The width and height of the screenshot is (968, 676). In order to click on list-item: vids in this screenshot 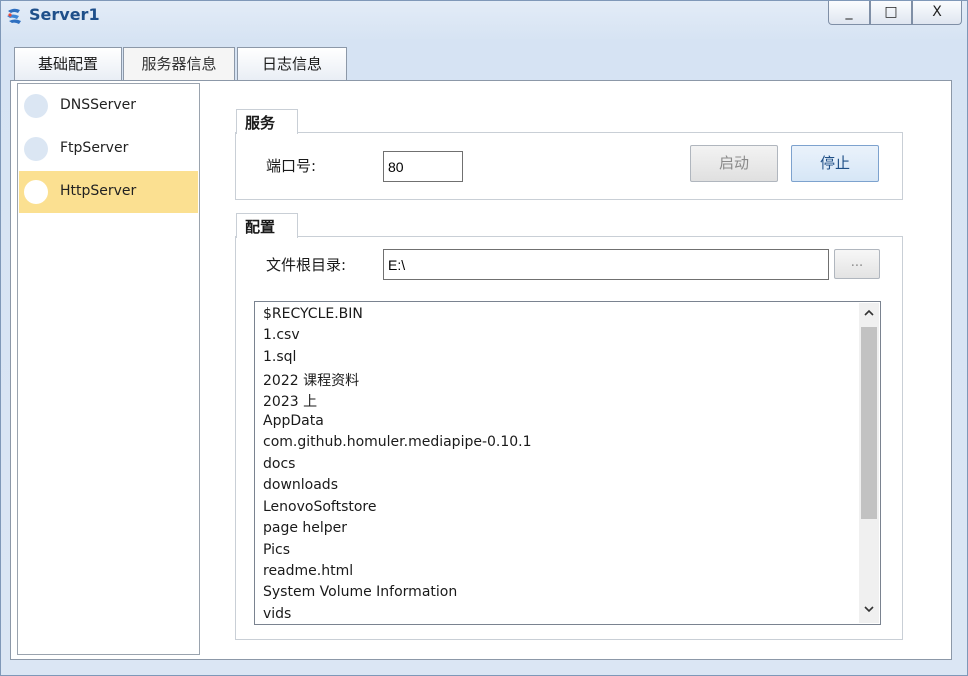, I will do `click(277, 614)`.